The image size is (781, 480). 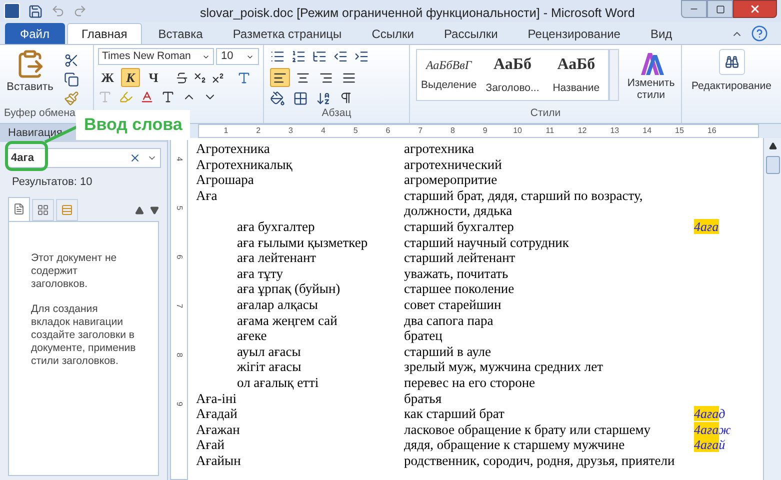 What do you see at coordinates (459, 226) in the screenshot?
I see `translation-text: старший бухгалтер` at bounding box center [459, 226].